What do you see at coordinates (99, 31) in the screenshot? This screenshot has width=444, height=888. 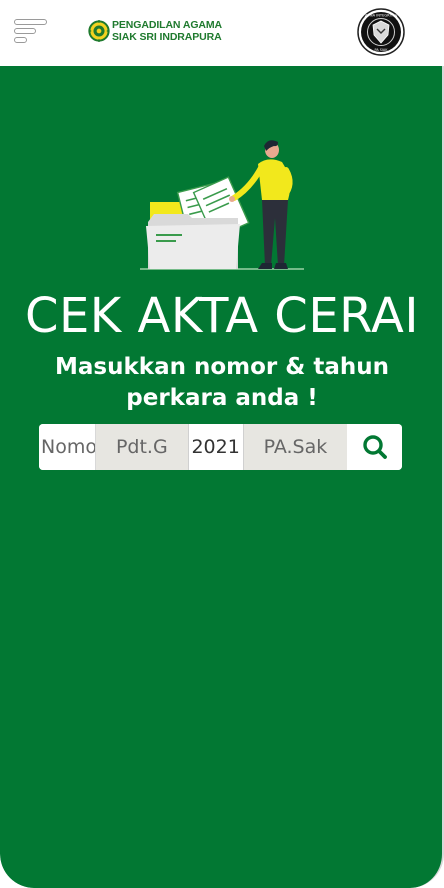 I see `court-logo-icon` at bounding box center [99, 31].